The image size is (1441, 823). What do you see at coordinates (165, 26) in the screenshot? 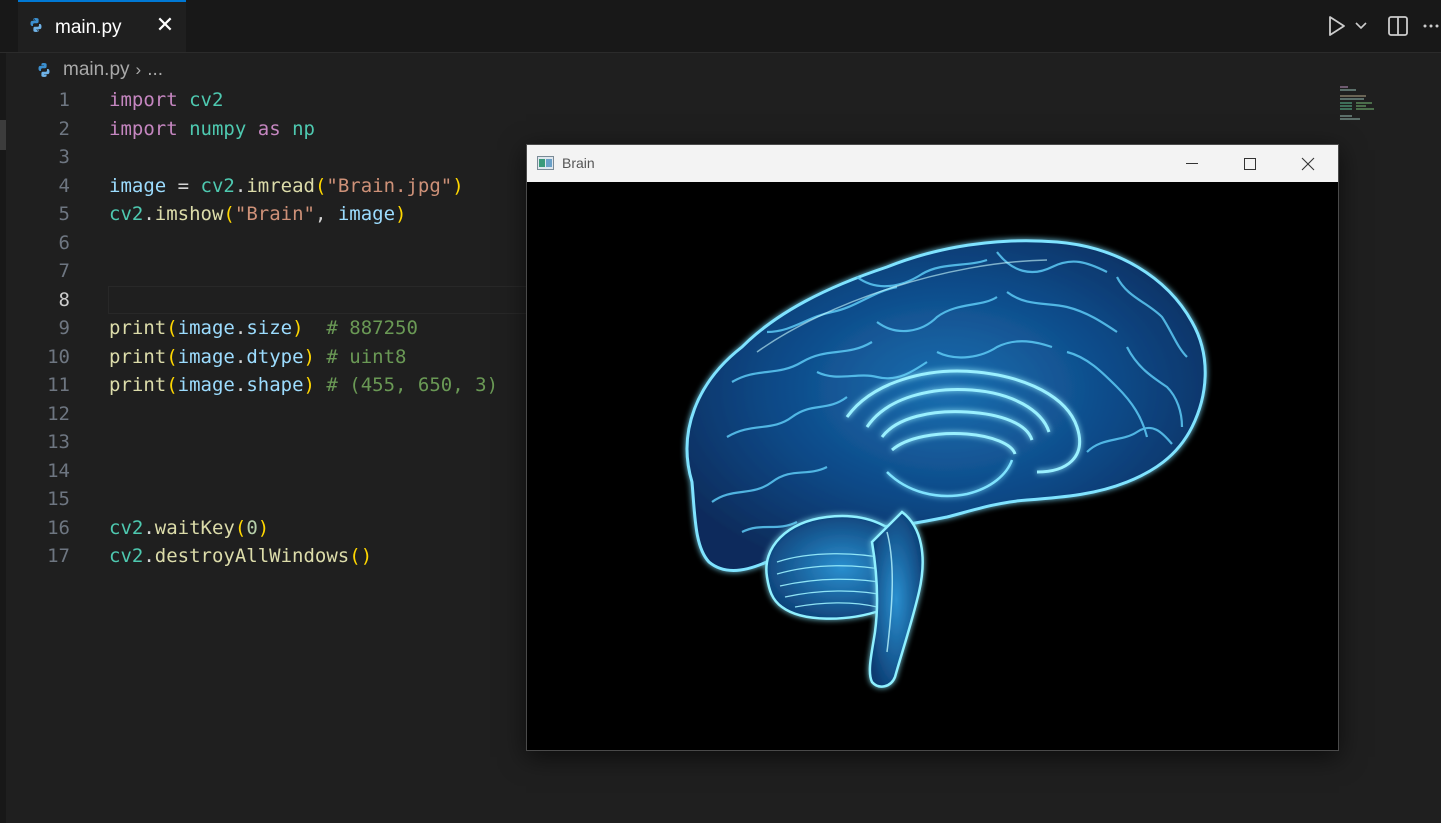
I see `close-icon: ✕` at bounding box center [165, 26].